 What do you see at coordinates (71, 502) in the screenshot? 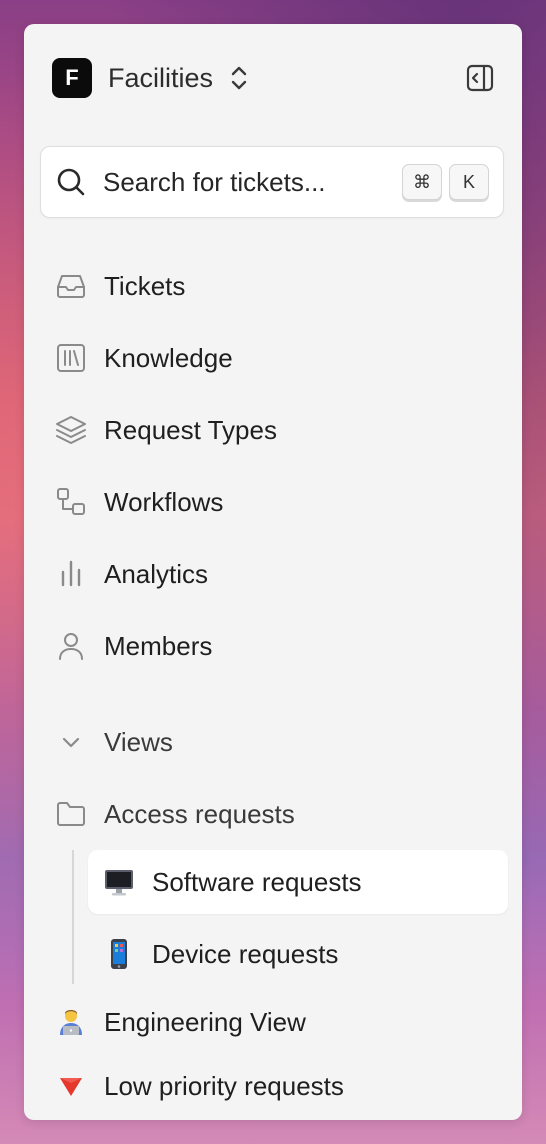
I see `workflow-icon` at bounding box center [71, 502].